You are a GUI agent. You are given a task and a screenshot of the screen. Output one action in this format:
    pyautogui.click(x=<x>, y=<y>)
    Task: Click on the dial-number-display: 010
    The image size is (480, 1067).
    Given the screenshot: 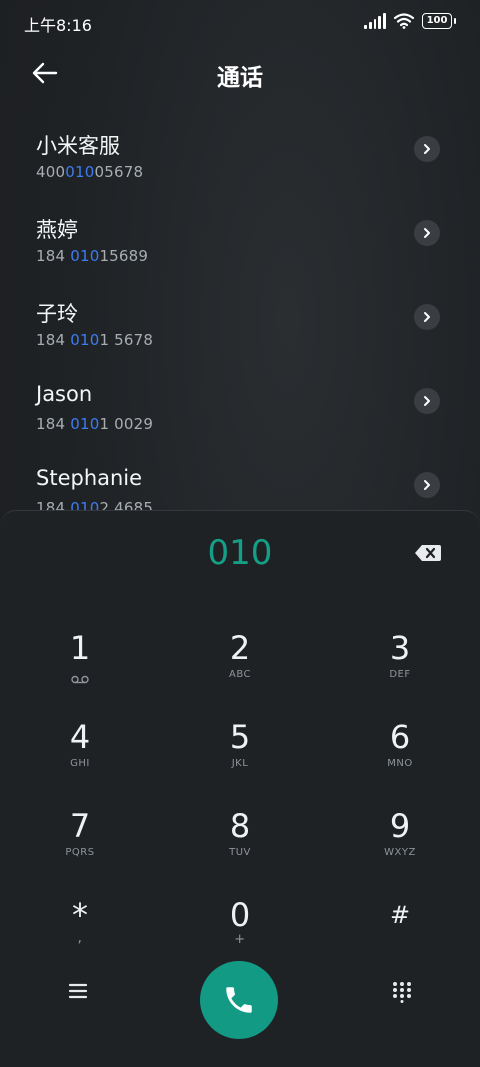 What is the action you would take?
    pyautogui.click(x=240, y=553)
    